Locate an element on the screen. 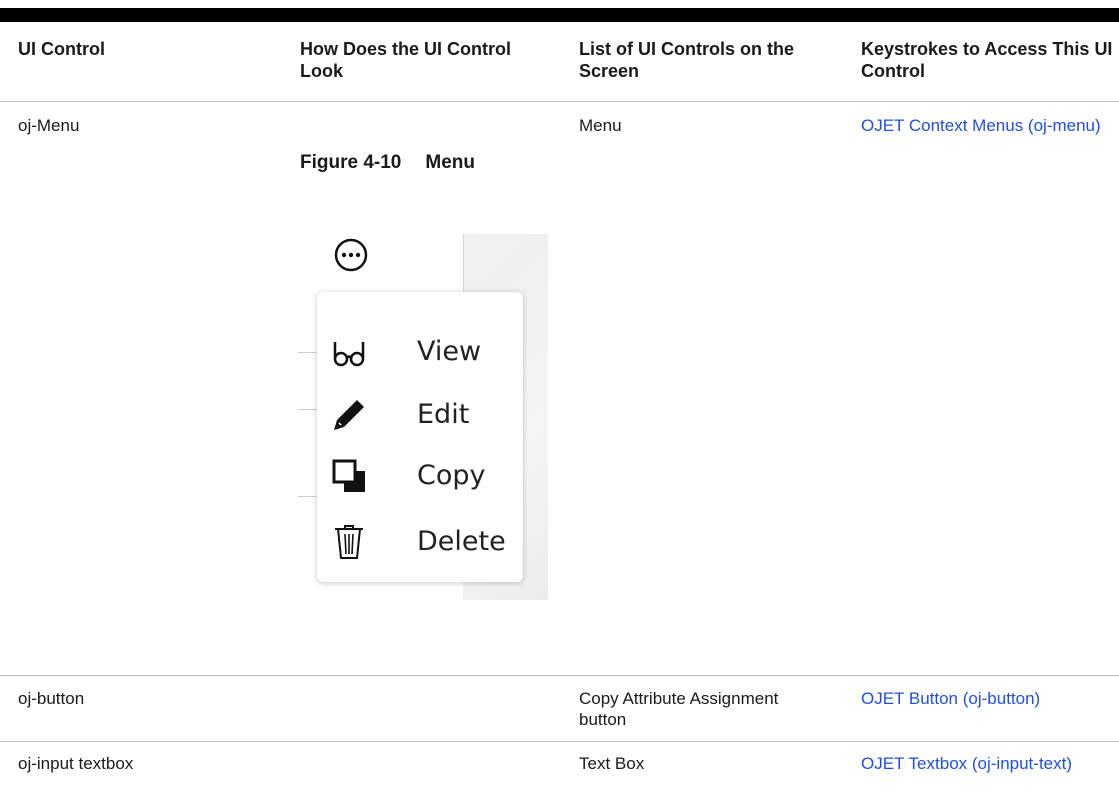  trash-icon is located at coordinates (349, 542).